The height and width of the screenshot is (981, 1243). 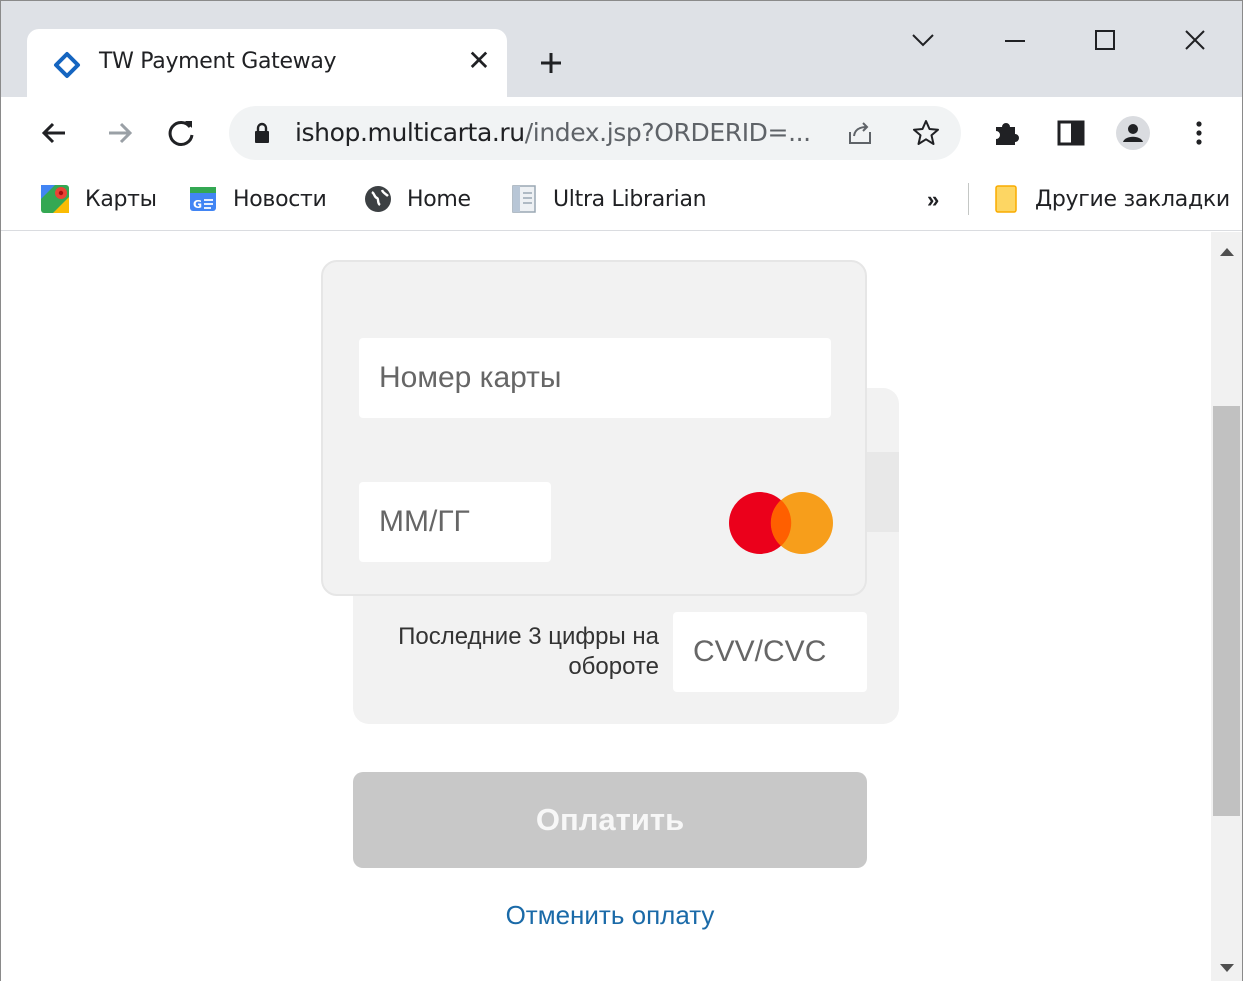 I want to click on document-icon, so click(x=524, y=199).